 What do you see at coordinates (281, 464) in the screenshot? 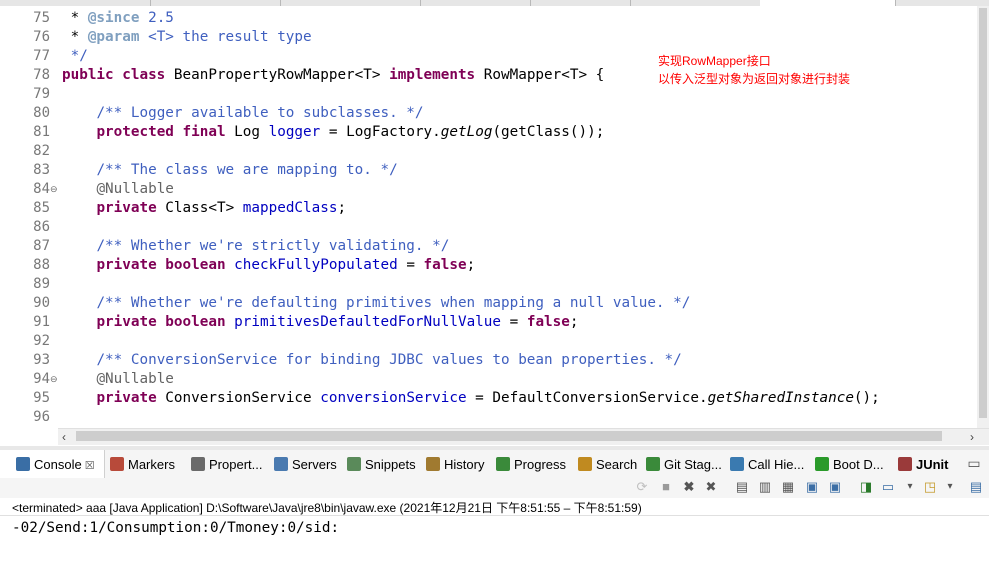
I see `servers-icon` at bounding box center [281, 464].